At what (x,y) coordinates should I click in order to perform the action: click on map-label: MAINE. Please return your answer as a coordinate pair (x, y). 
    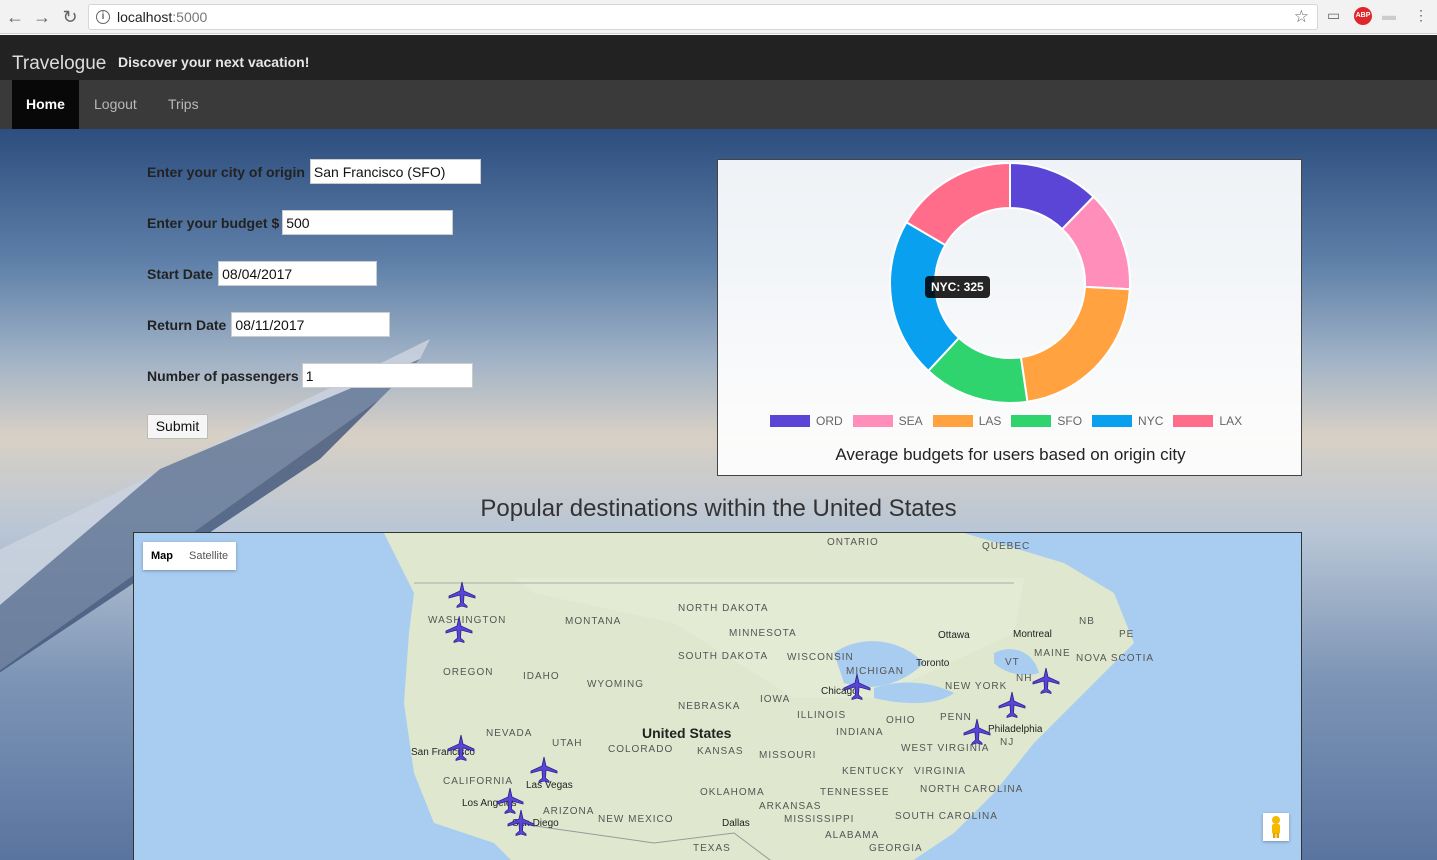
    Looking at the image, I should click on (1052, 653).